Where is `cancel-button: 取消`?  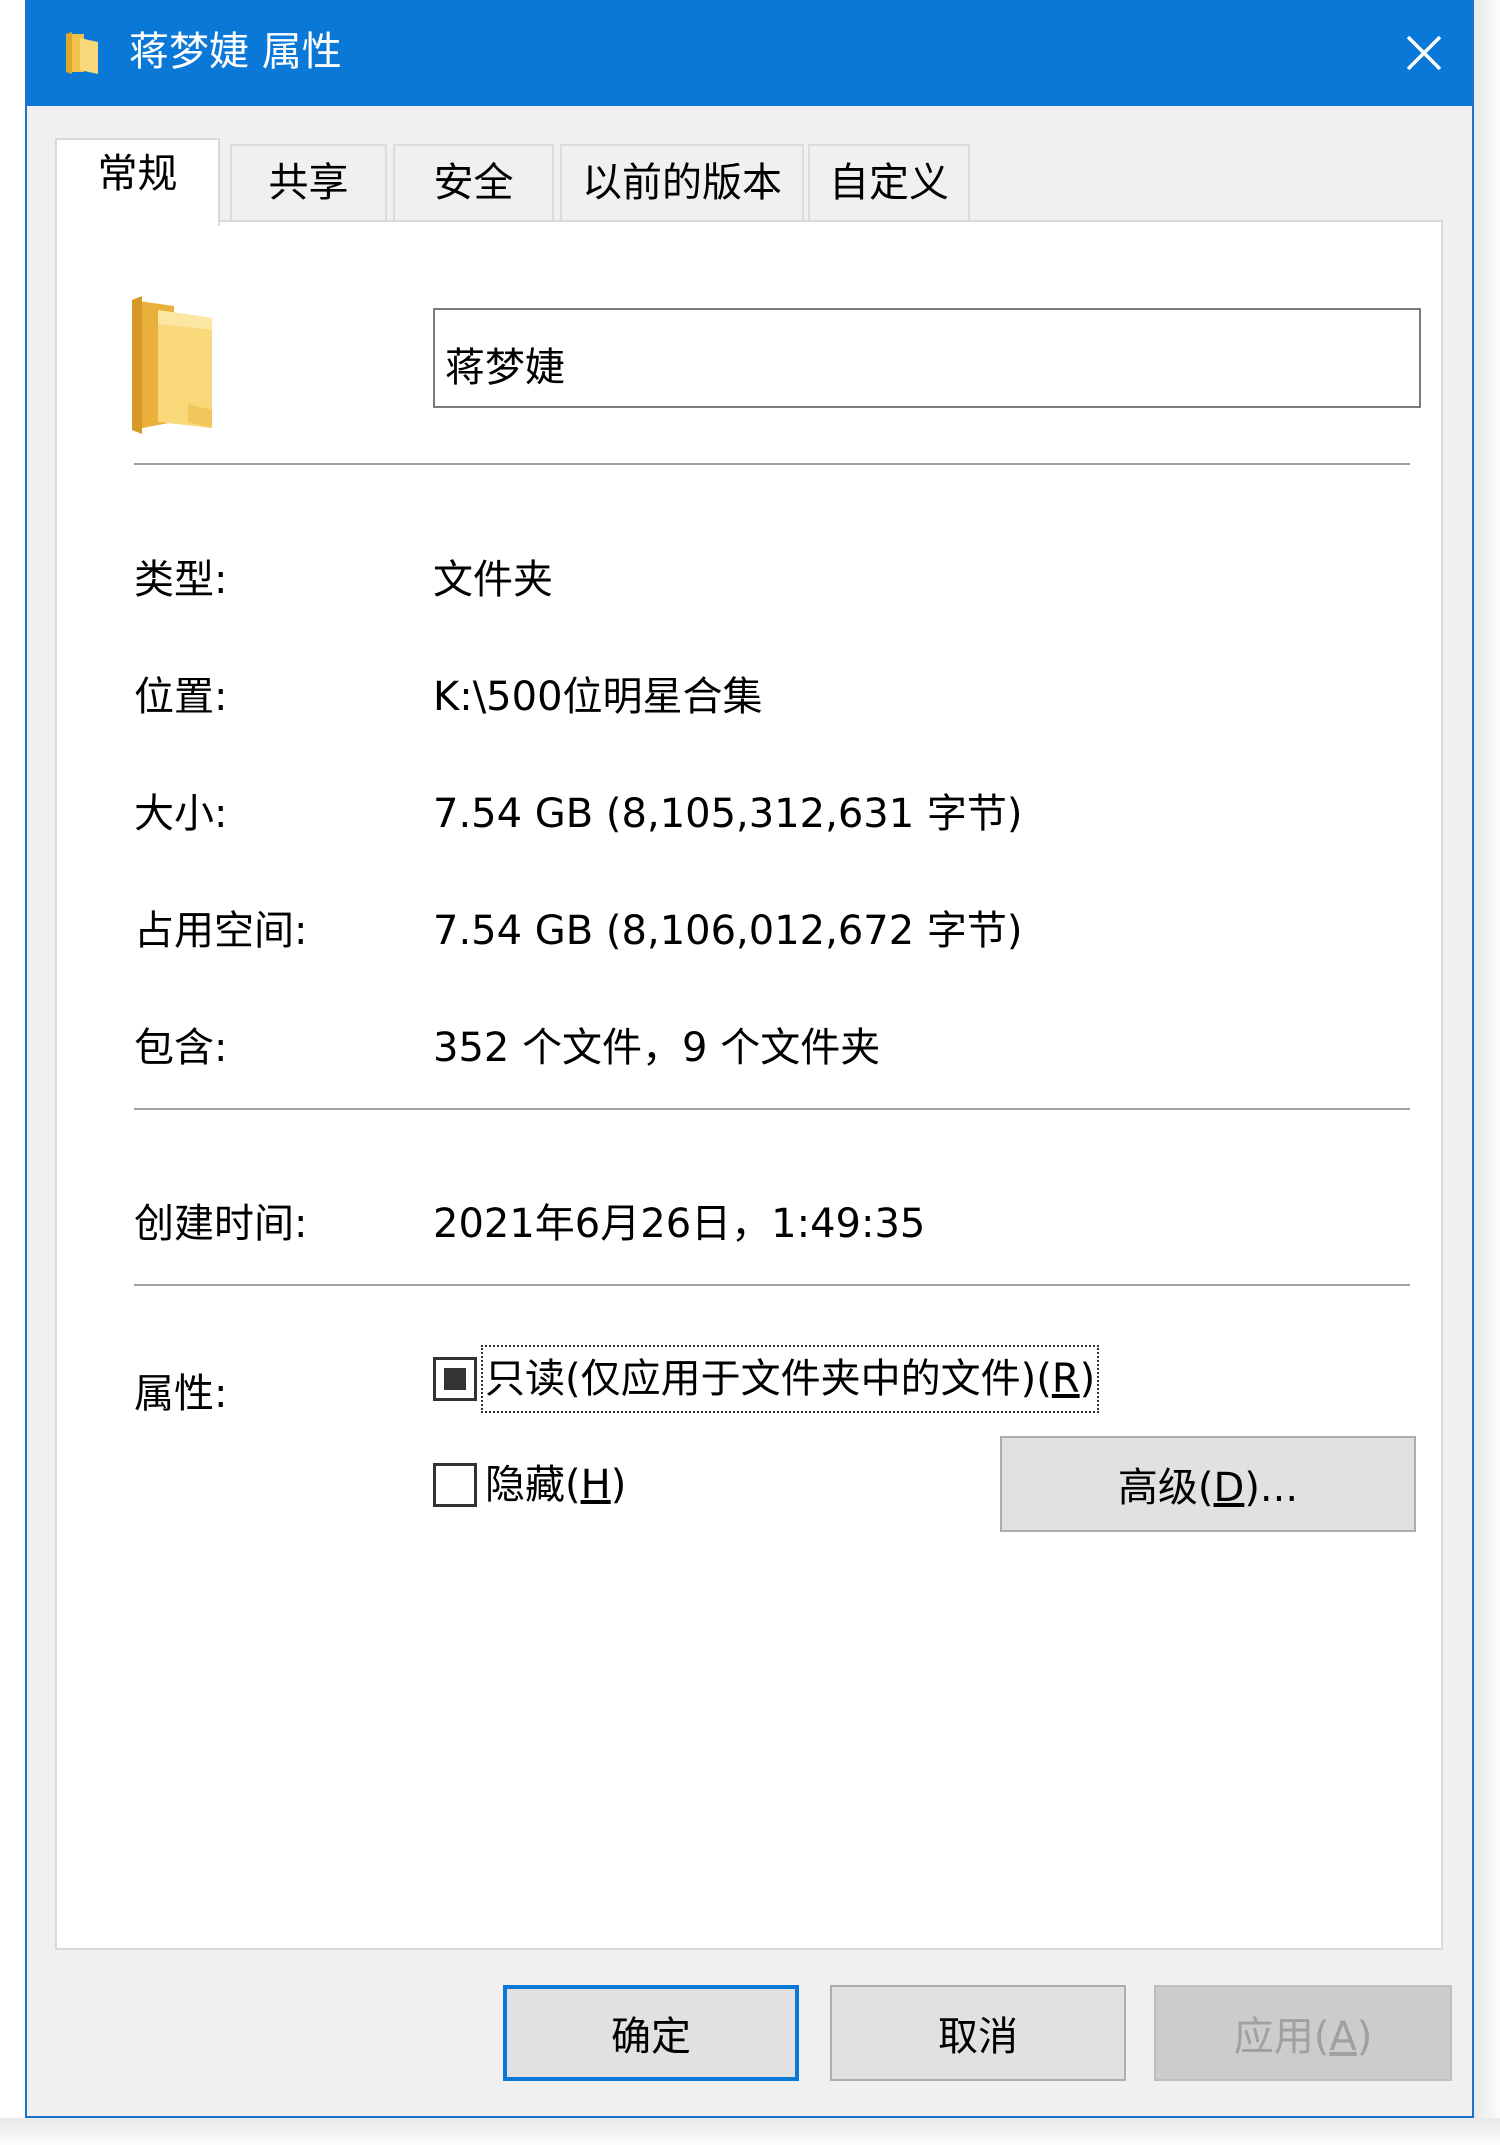 cancel-button: 取消 is located at coordinates (978, 2033).